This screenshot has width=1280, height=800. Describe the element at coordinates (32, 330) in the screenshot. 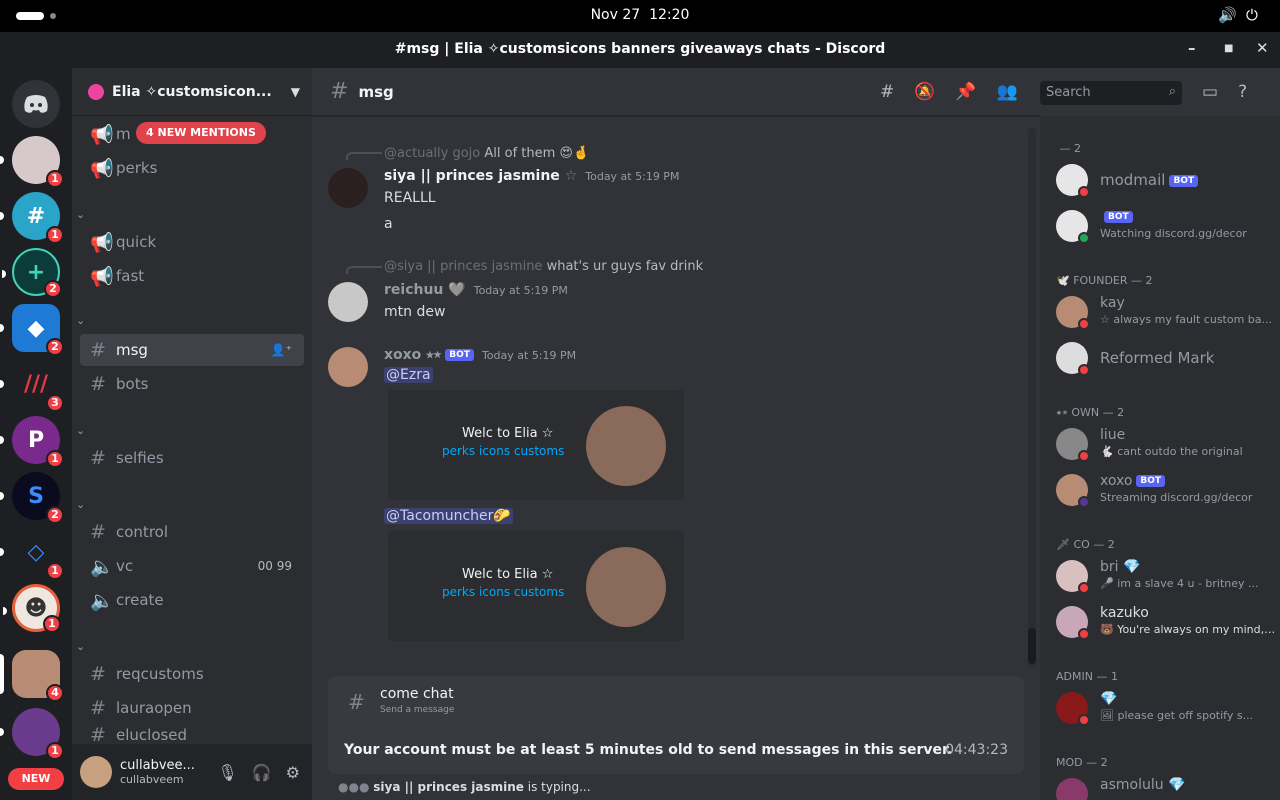

I see `server-cube-icon: ◆ 2` at that location.